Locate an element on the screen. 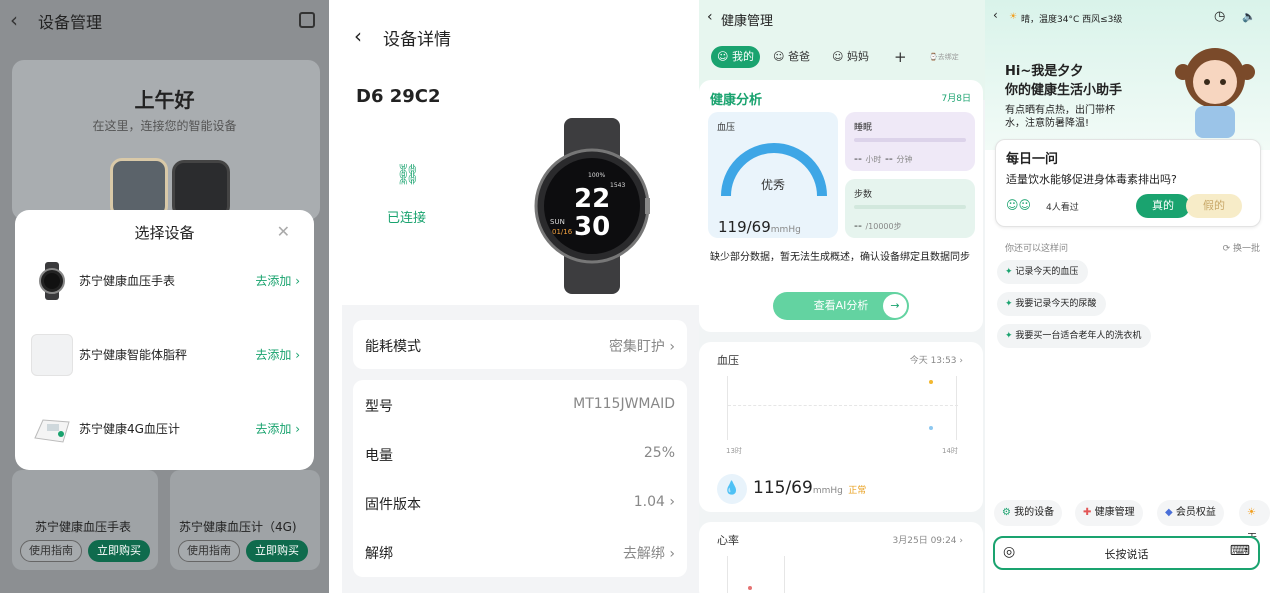 This screenshot has height=593, width=1270. tab-bind: ⌚去绑定 is located at coordinates (944, 57).